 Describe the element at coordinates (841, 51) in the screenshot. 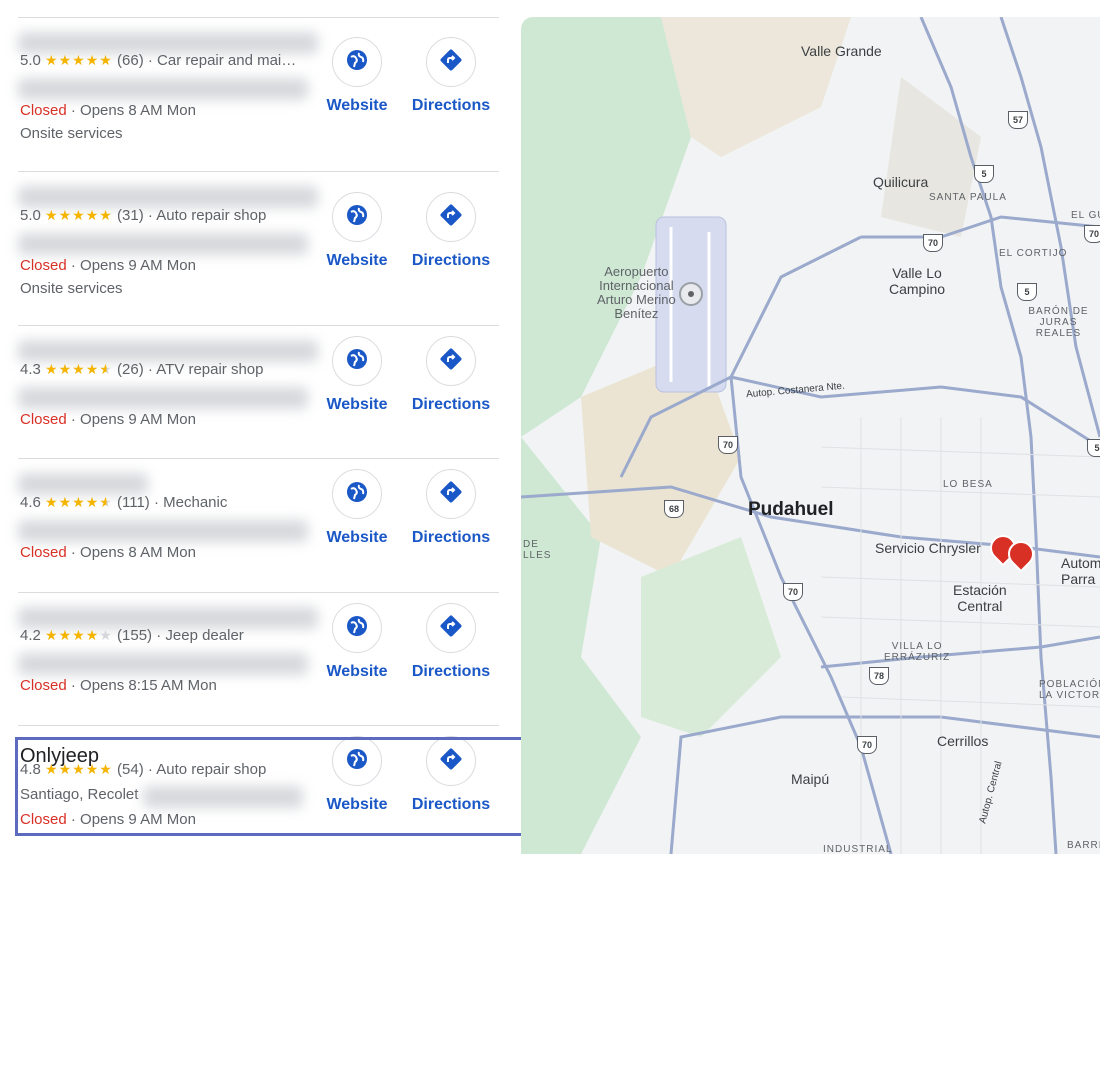

I see `map-label-valle-grande: Valle Grande` at that location.